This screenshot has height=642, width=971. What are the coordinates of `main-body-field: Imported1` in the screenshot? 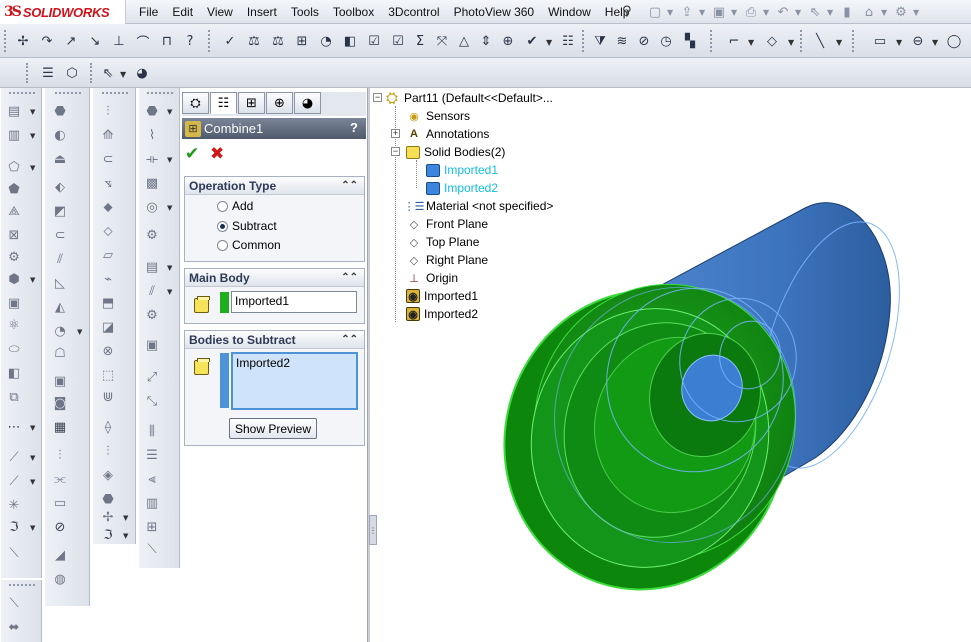 It's located at (294, 302).